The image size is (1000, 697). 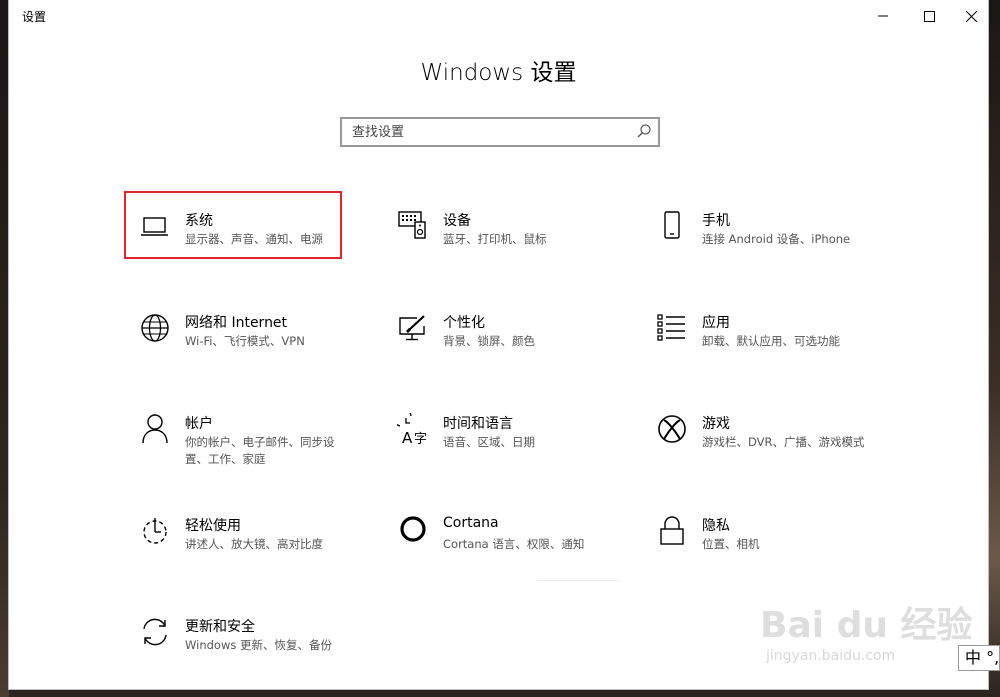 I want to click on divider, so click(x=579, y=580).